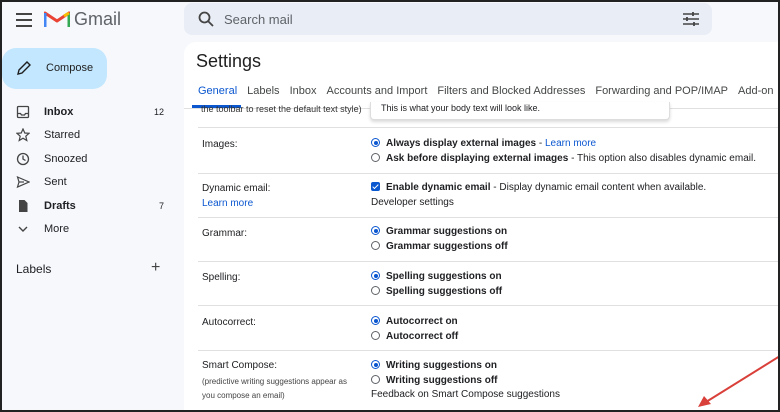 This screenshot has width=780, height=412. Describe the element at coordinates (23, 182) in the screenshot. I see `send-icon` at that location.